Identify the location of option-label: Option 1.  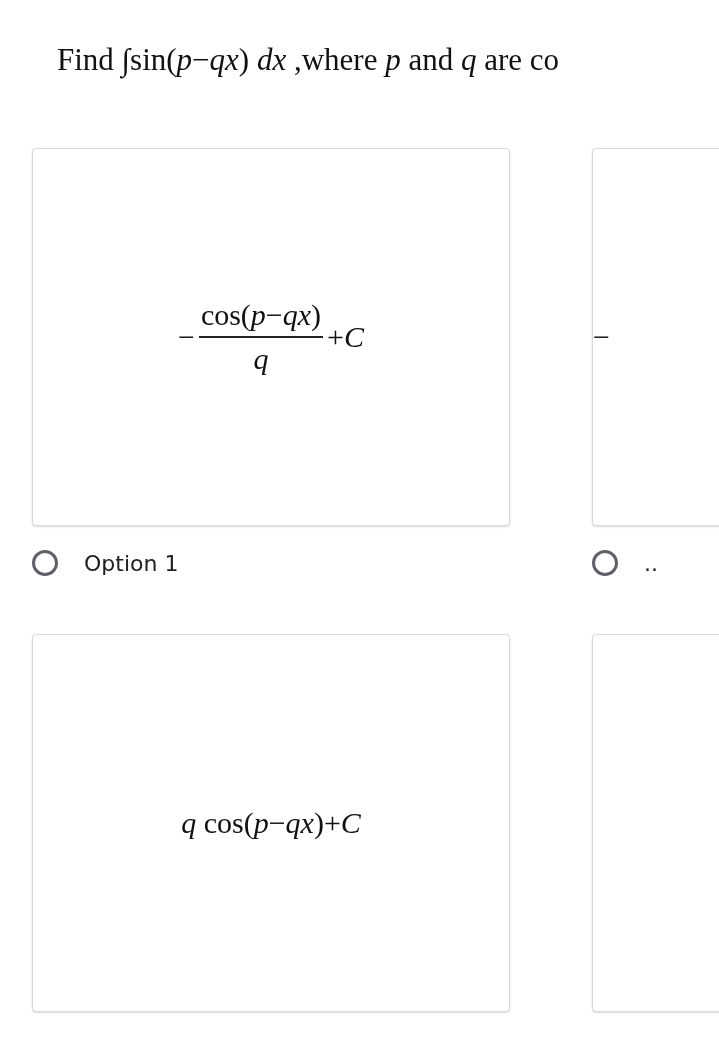
(131, 564).